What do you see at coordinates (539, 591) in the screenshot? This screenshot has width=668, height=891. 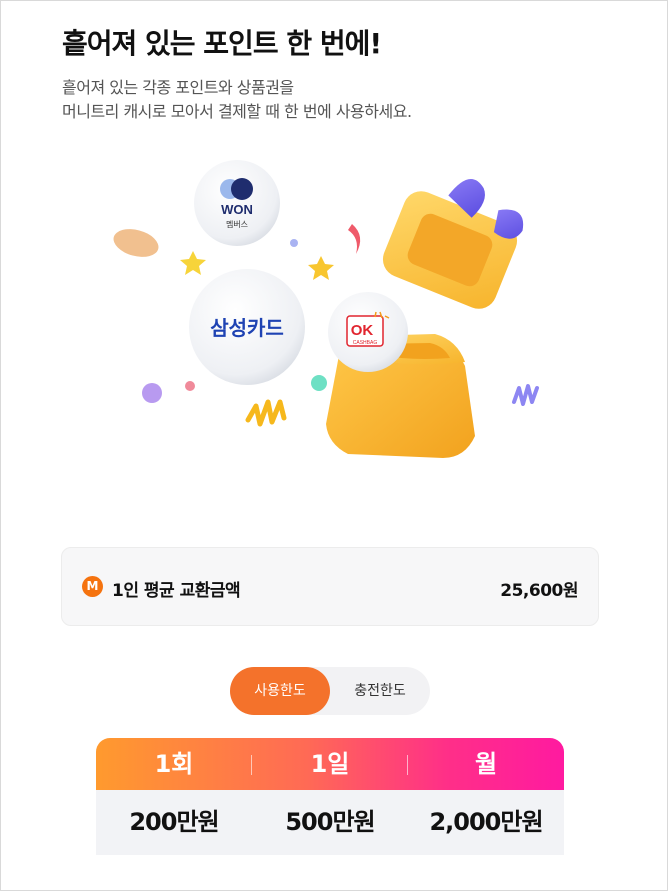 I see `average-exchange-value: 25,600원` at bounding box center [539, 591].